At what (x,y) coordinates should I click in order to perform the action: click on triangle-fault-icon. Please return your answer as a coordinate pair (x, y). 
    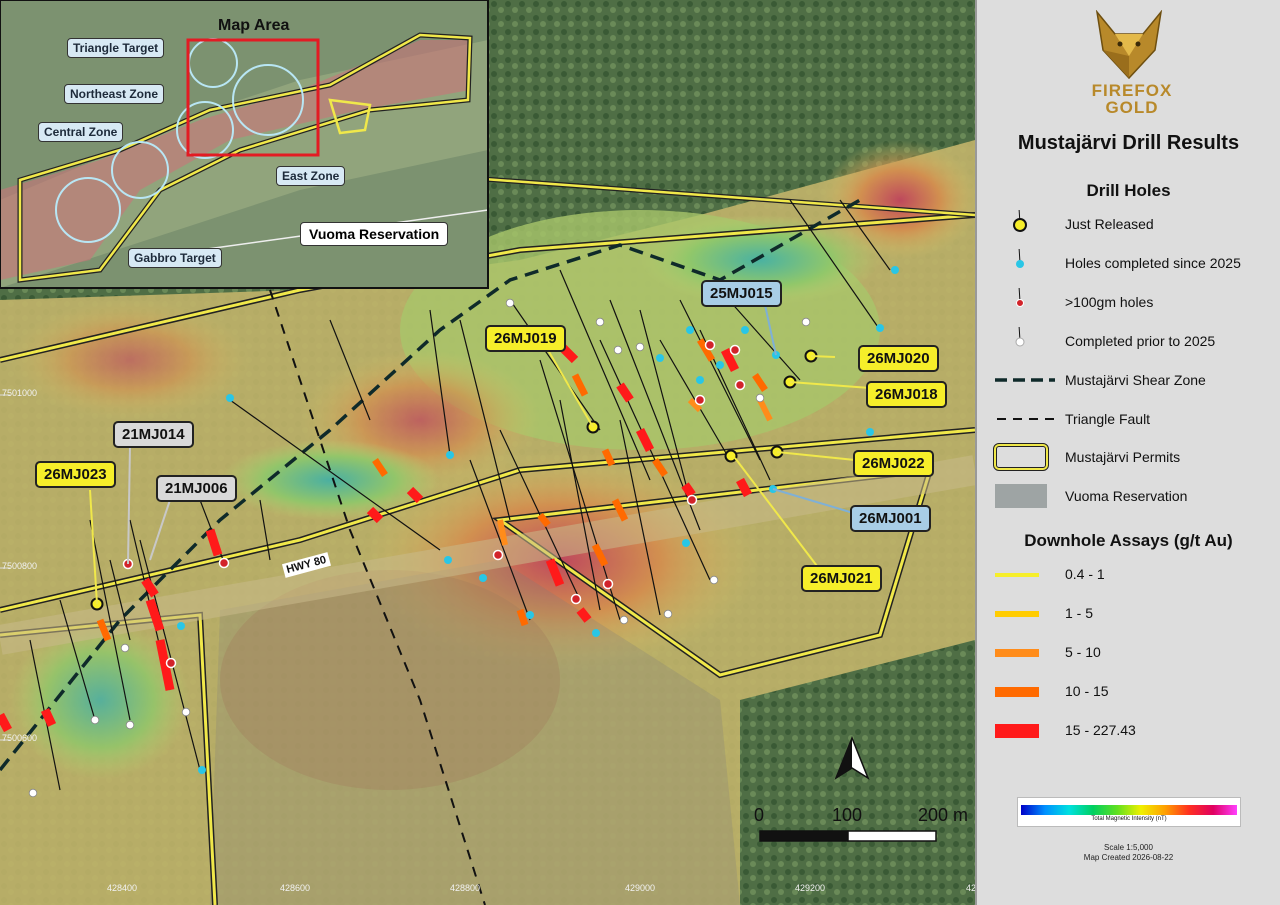
    Looking at the image, I should click on (1026, 419).